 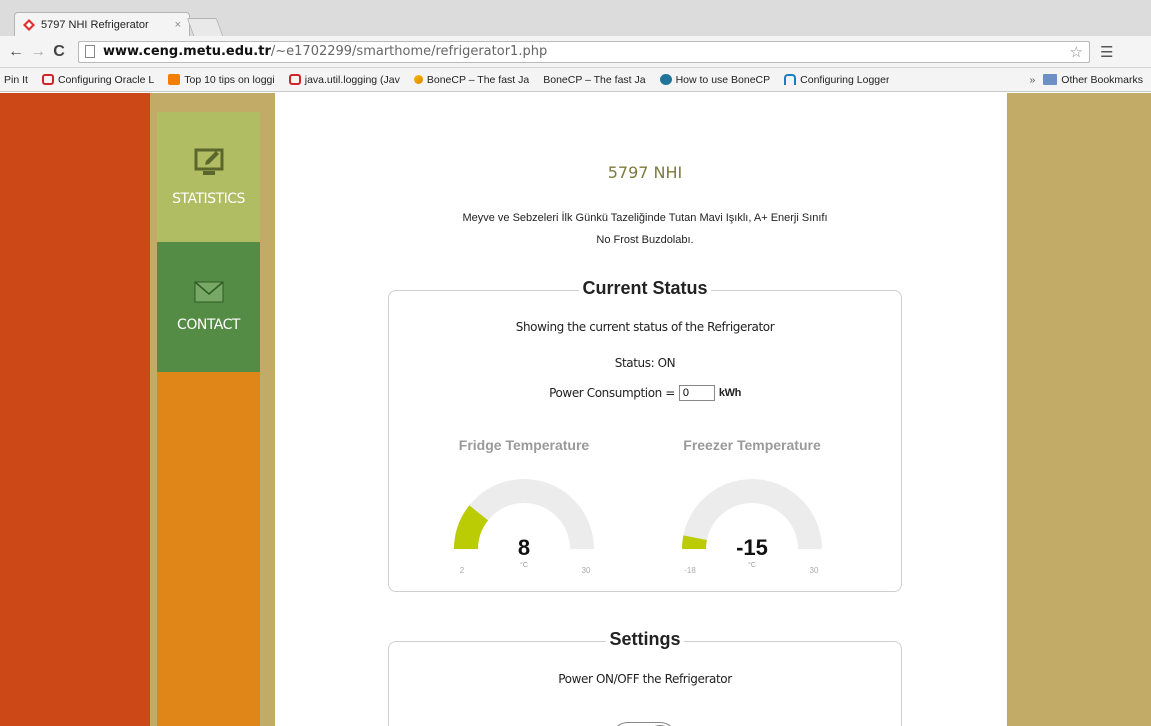 What do you see at coordinates (612, 393) in the screenshot?
I see `power-label: Power Consumption =` at bounding box center [612, 393].